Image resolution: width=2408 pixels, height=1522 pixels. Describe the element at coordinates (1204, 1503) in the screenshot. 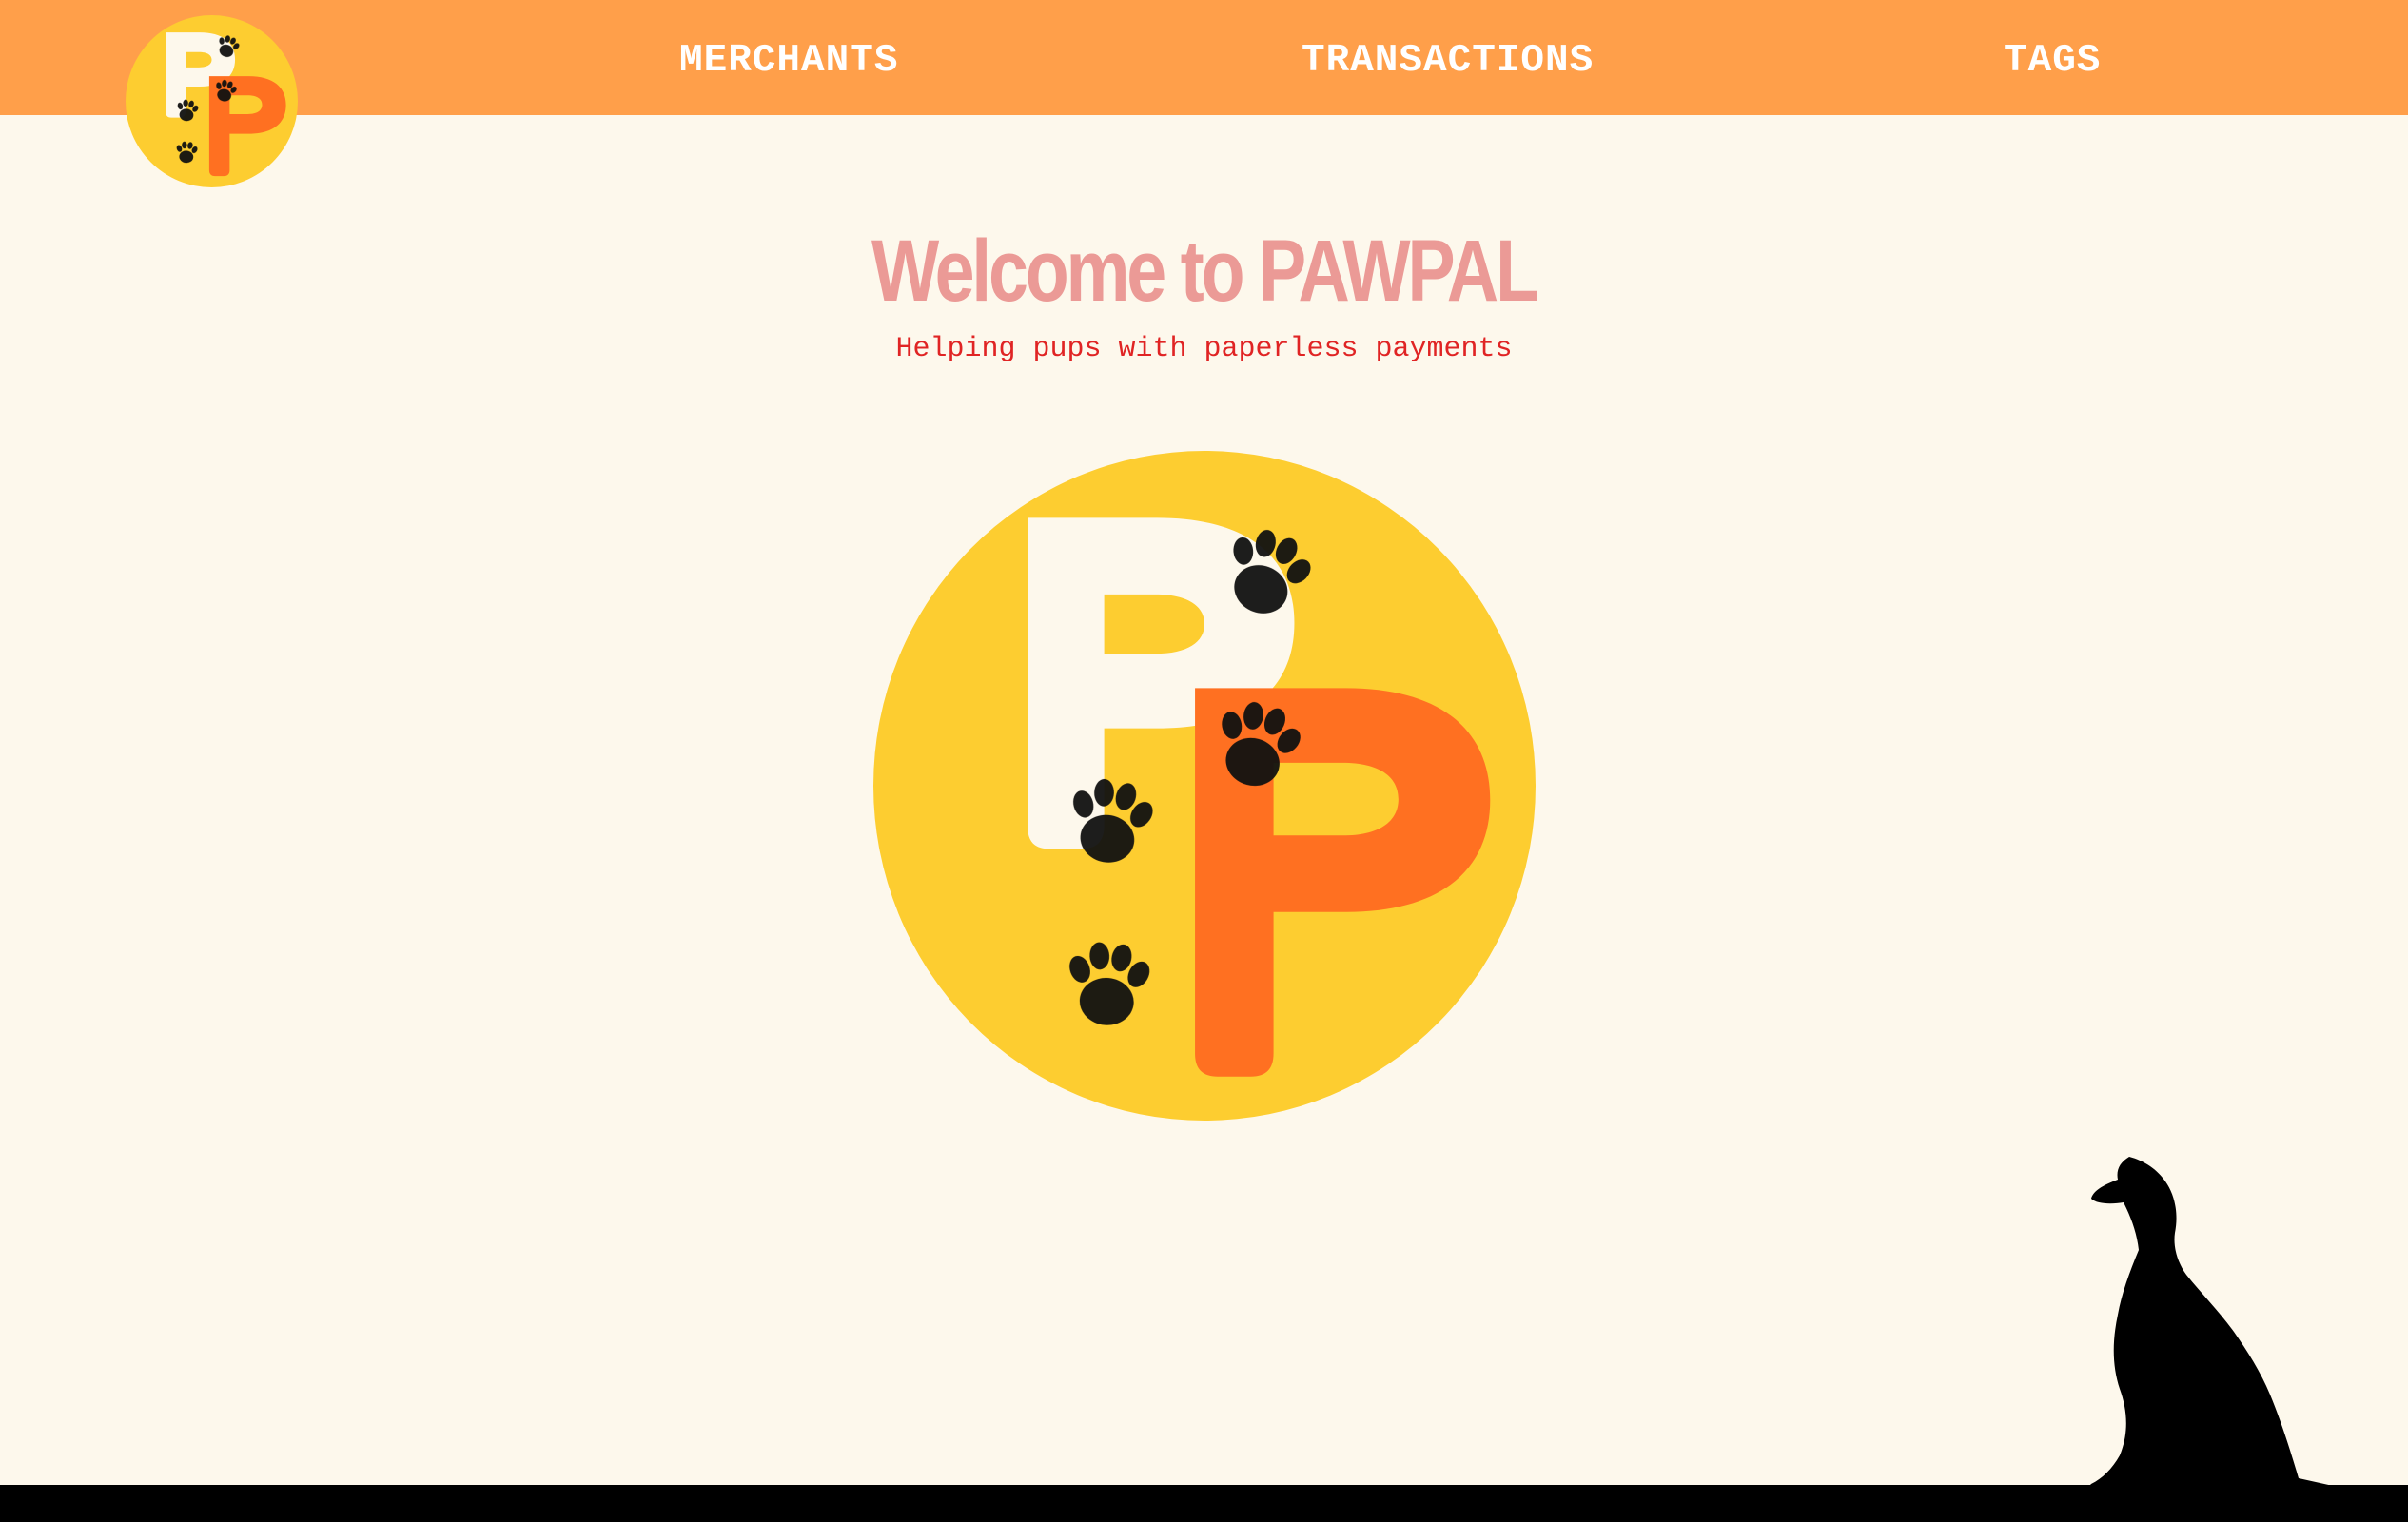

I see `footer-bar` at that location.